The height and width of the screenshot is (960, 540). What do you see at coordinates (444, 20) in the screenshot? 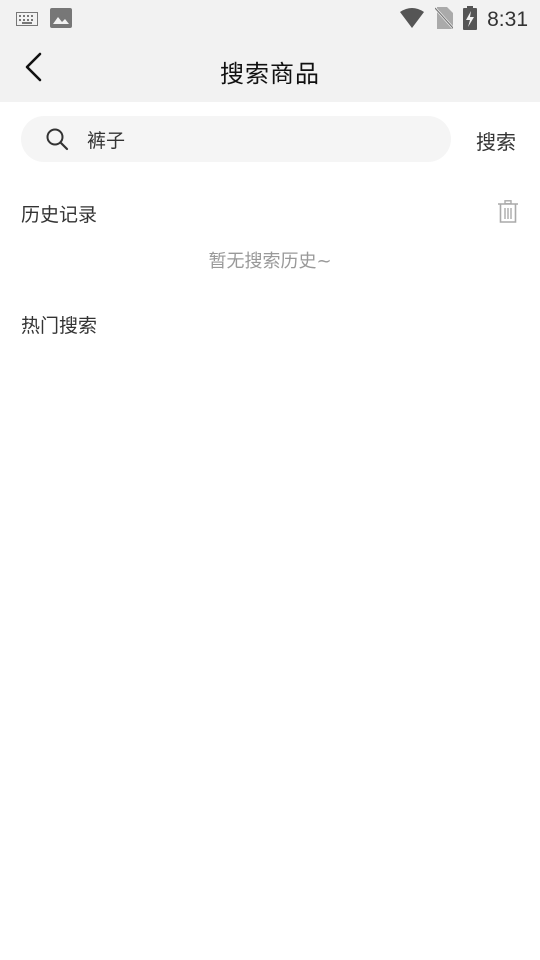
I see `no-sim-icon` at bounding box center [444, 20].